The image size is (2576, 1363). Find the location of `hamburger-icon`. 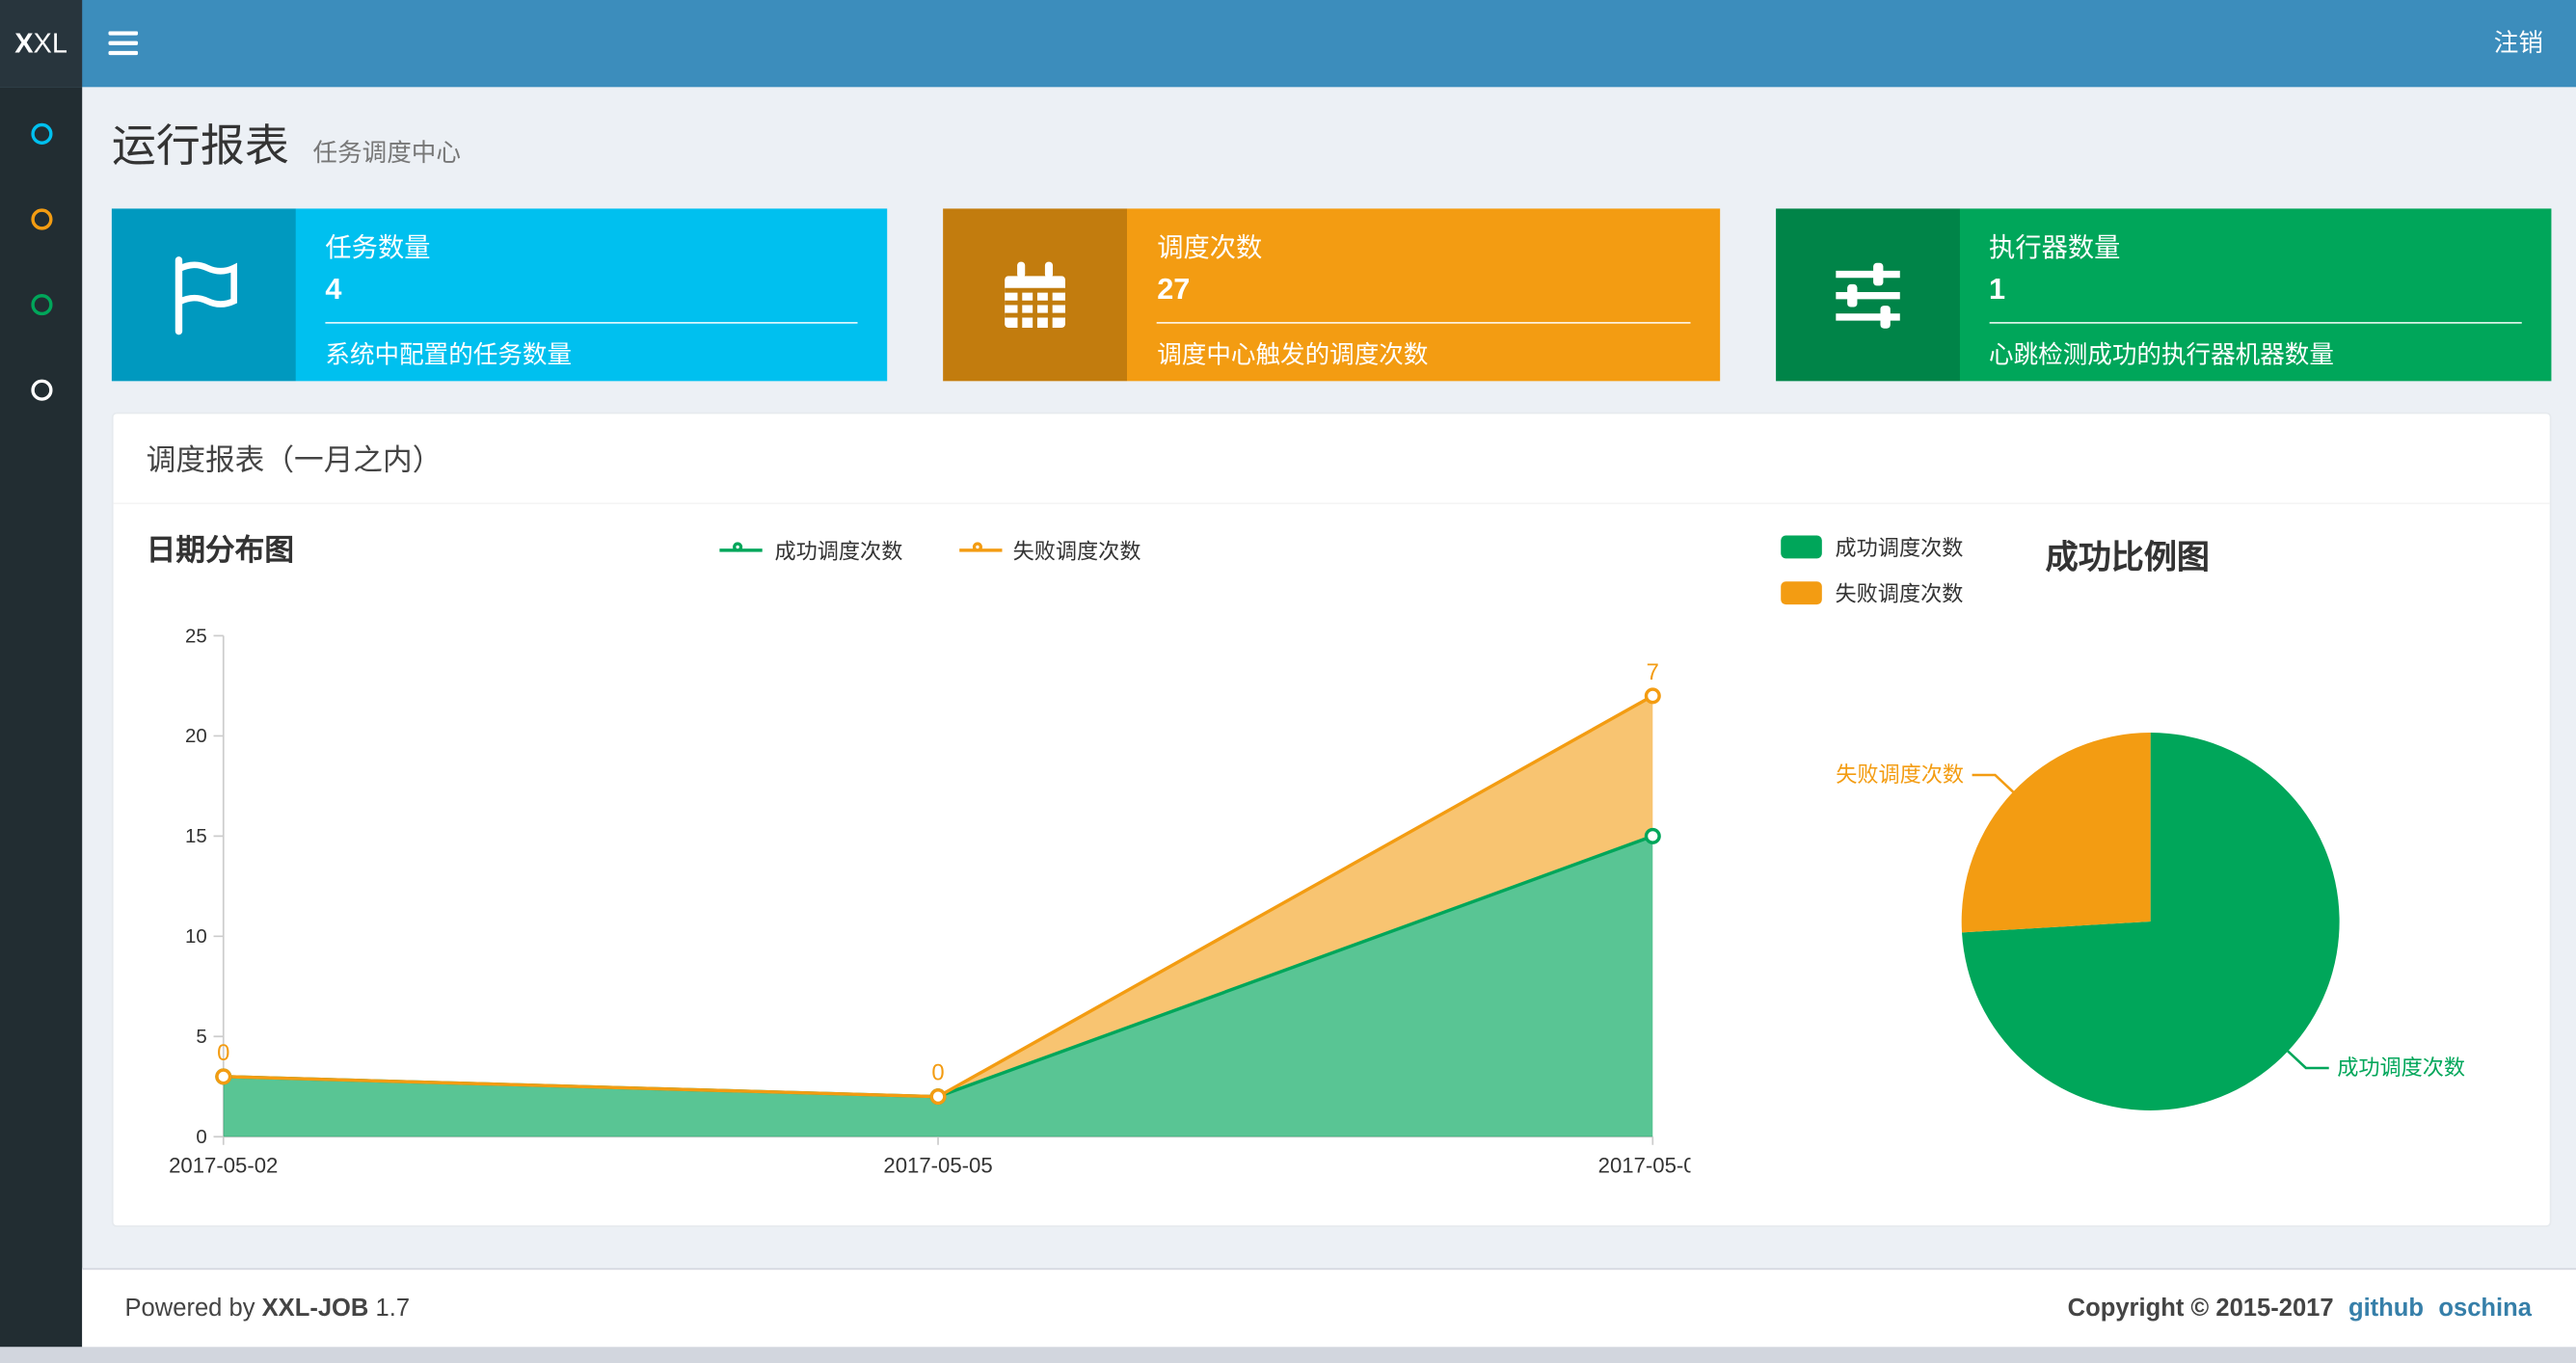

hamburger-icon is located at coordinates (124, 43).